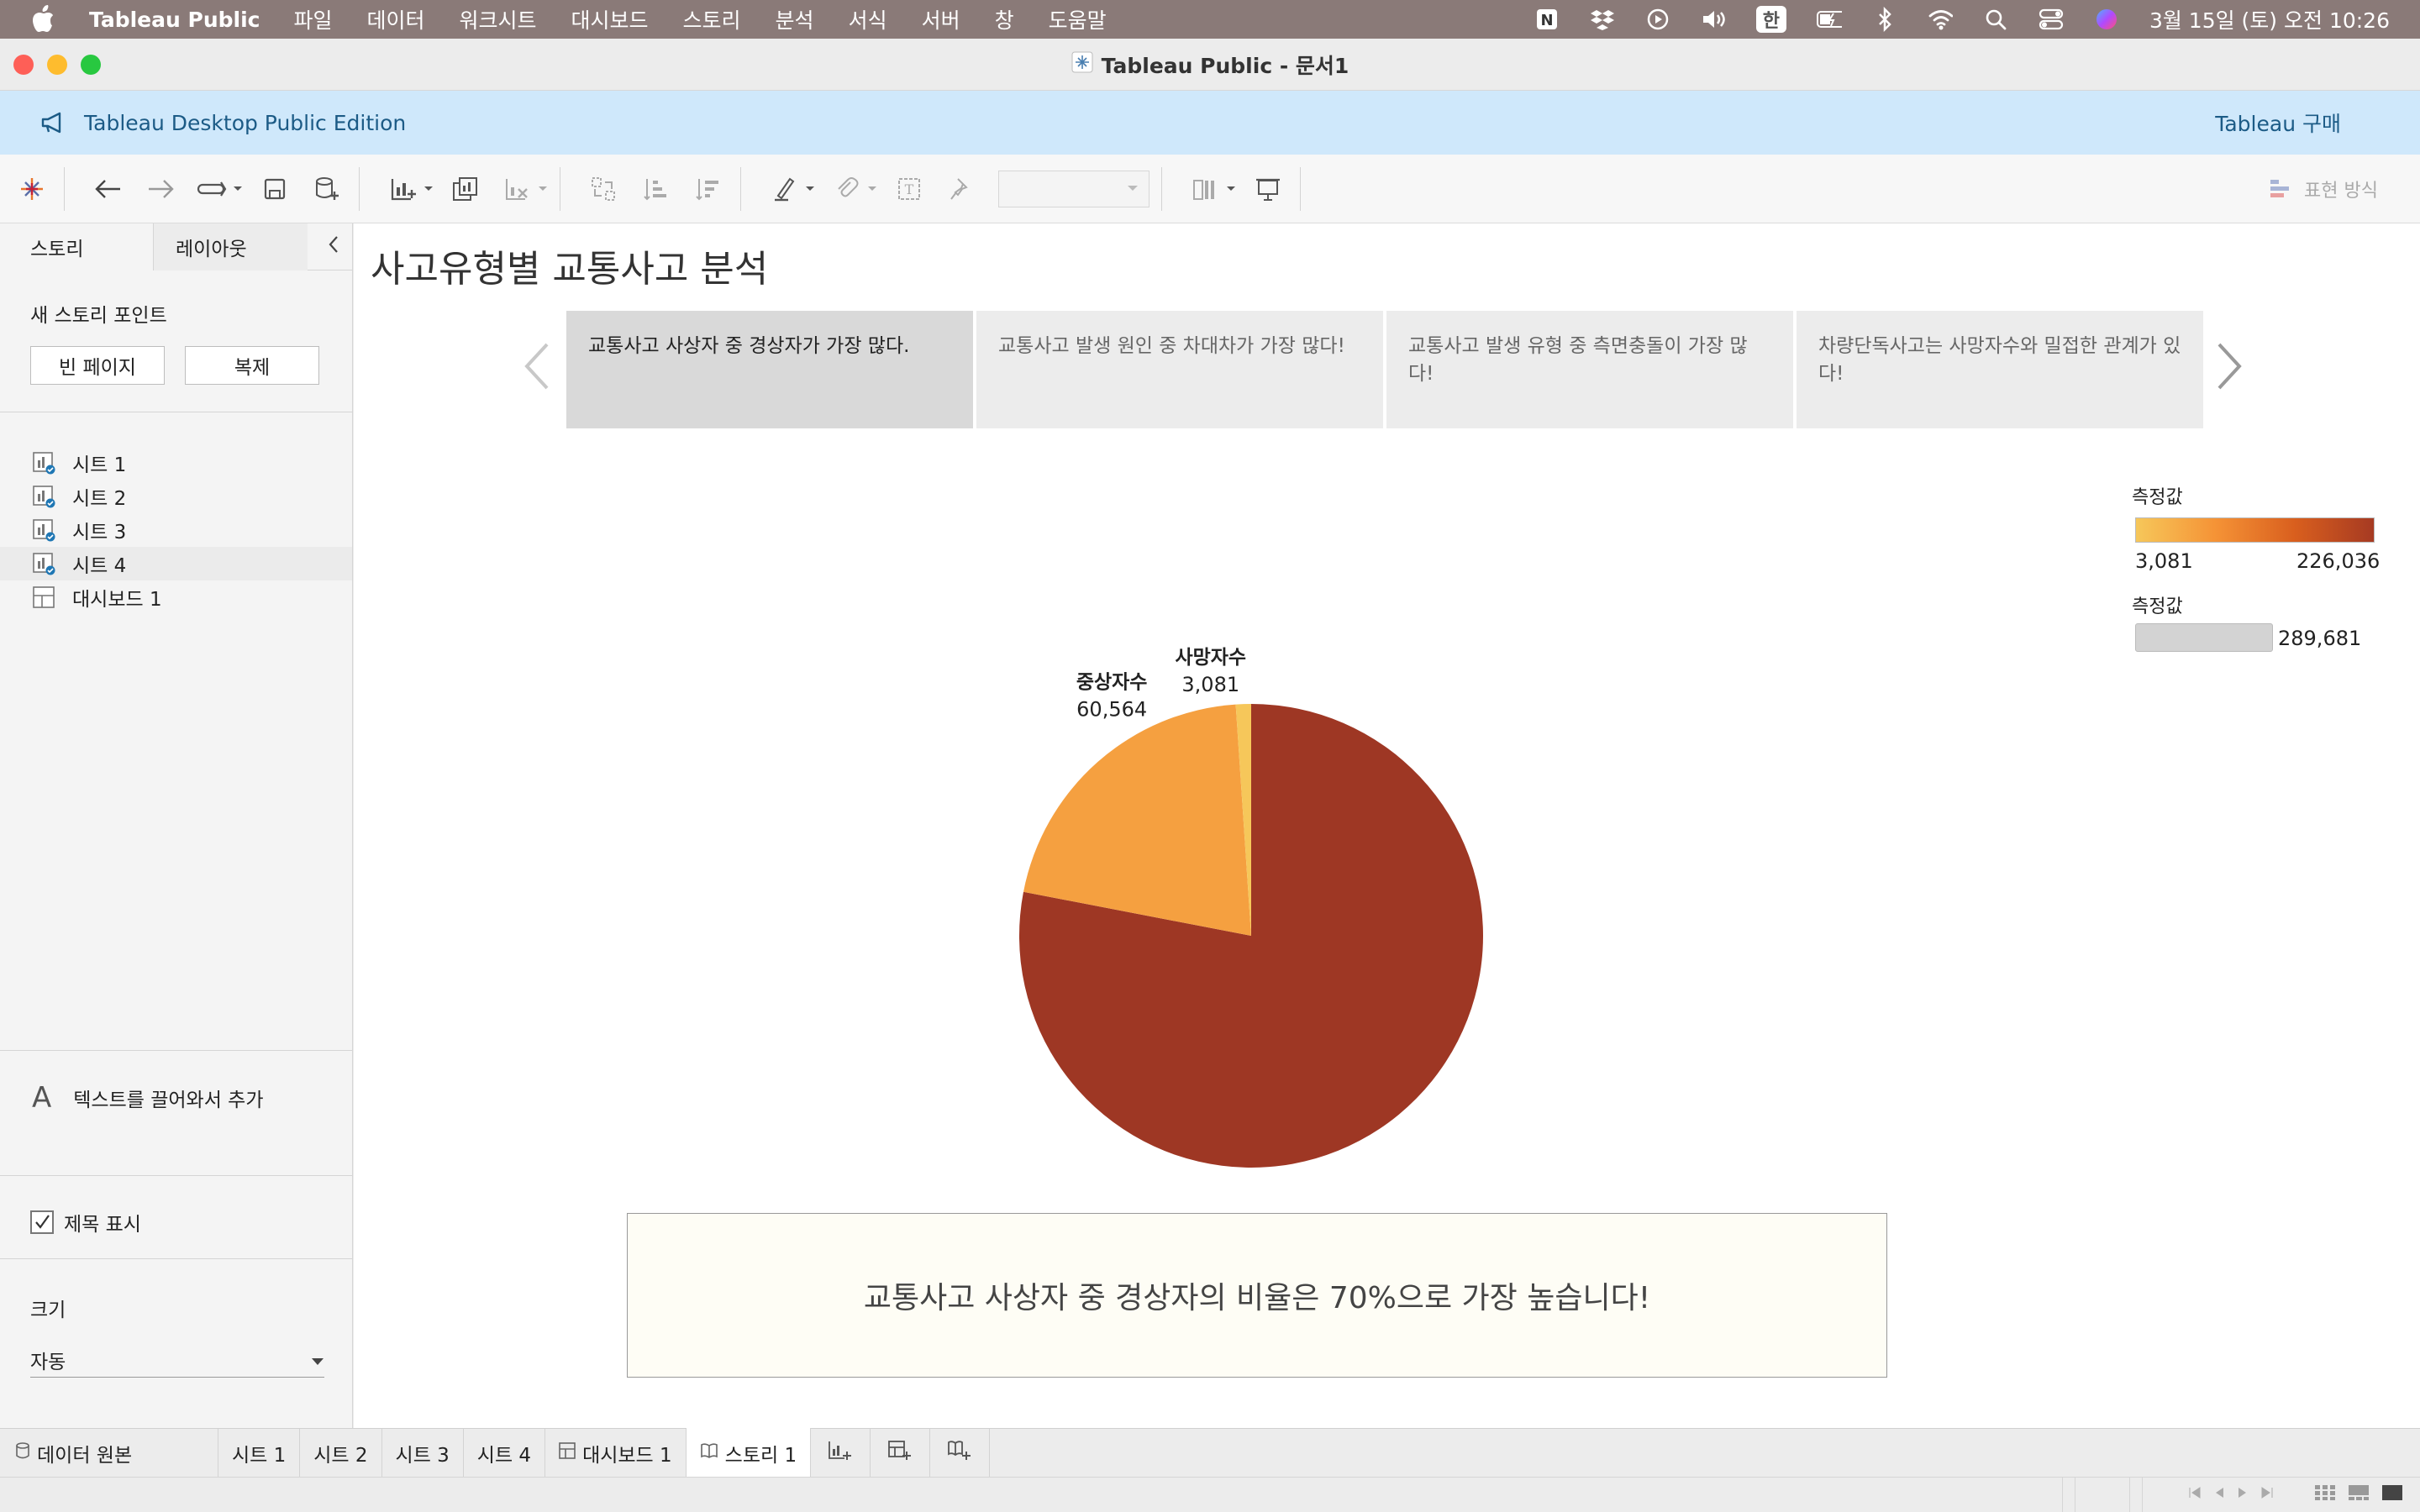 This screenshot has height=1512, width=2420. Describe the element at coordinates (1829, 19) in the screenshot. I see `battery-icon` at that location.